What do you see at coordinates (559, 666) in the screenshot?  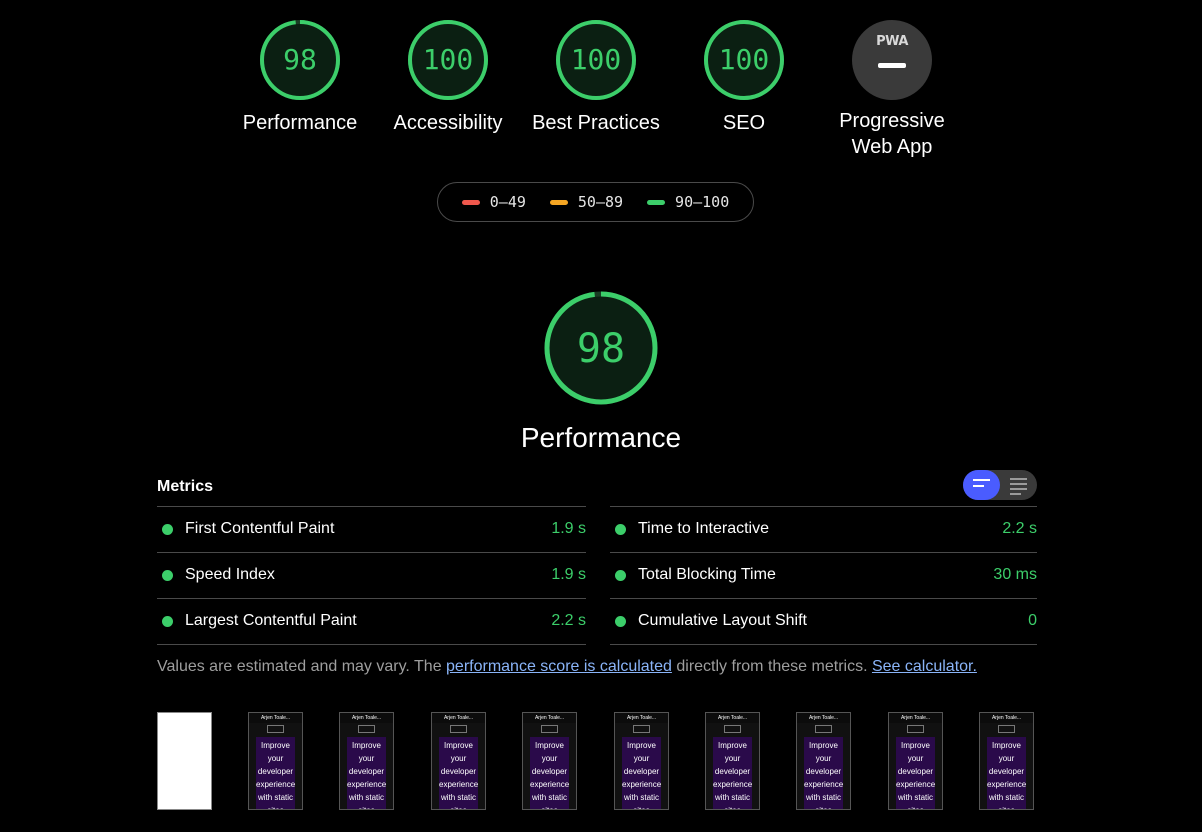 I see `score-calculated-link: performance score is calculated` at bounding box center [559, 666].